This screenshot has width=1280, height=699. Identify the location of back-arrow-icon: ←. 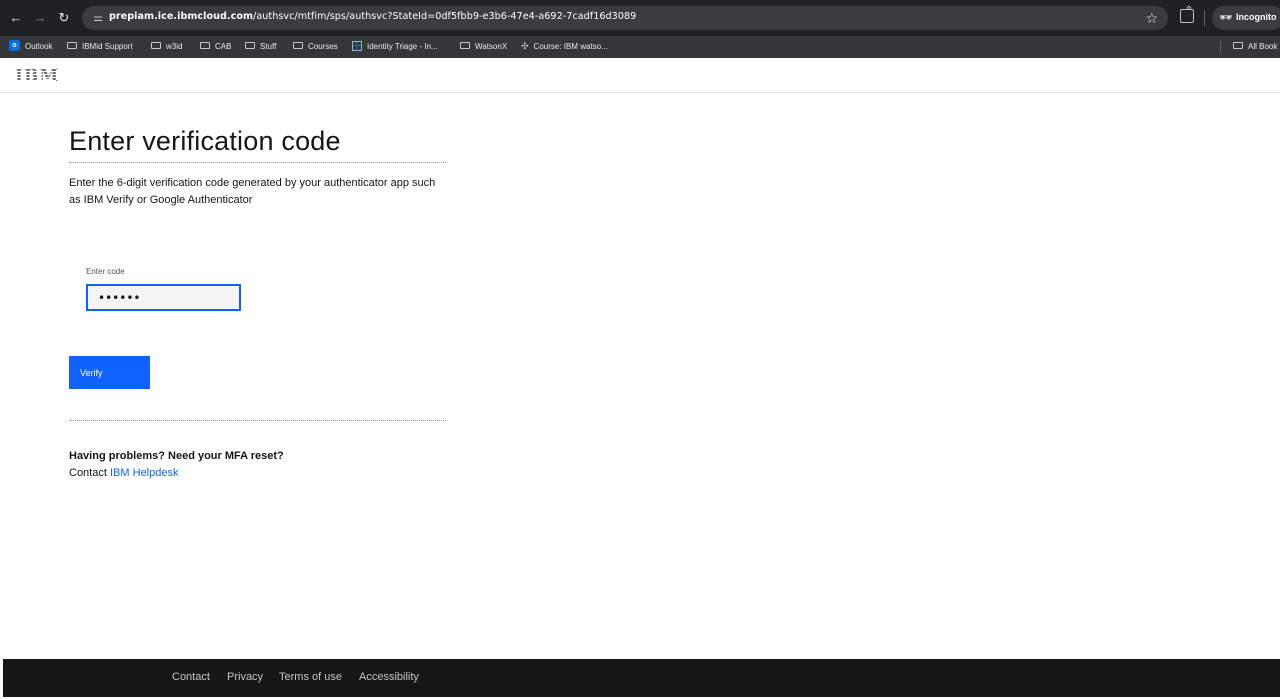
(16, 18).